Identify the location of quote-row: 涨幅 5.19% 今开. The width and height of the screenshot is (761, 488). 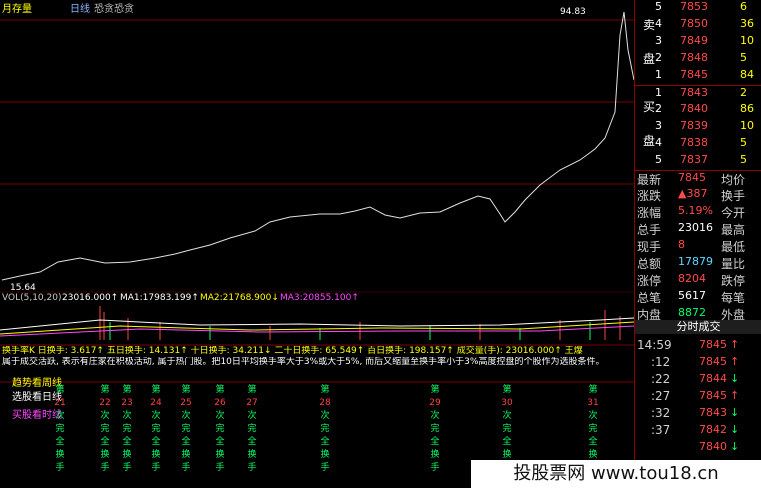
(691, 212).